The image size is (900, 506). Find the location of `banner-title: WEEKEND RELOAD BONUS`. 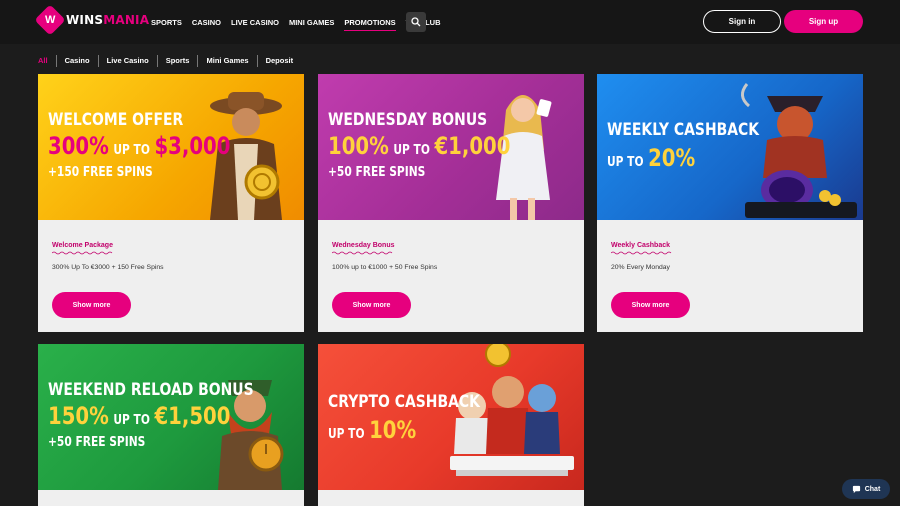

banner-title: WEEKEND RELOAD BONUS is located at coordinates (151, 390).